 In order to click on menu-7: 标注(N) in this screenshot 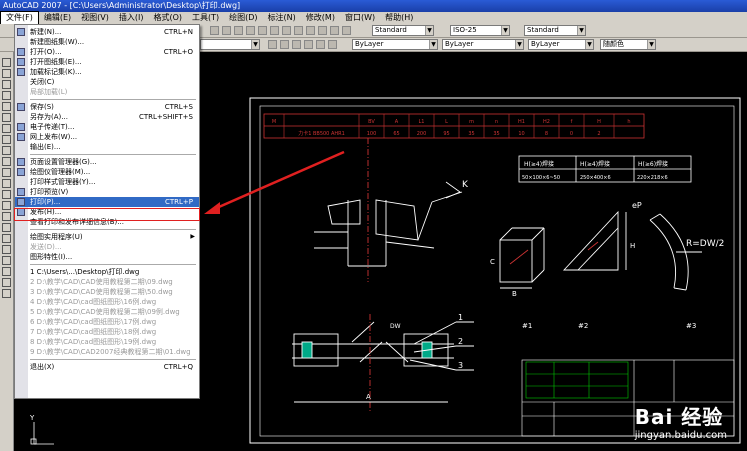, I will do `click(282, 18)`.